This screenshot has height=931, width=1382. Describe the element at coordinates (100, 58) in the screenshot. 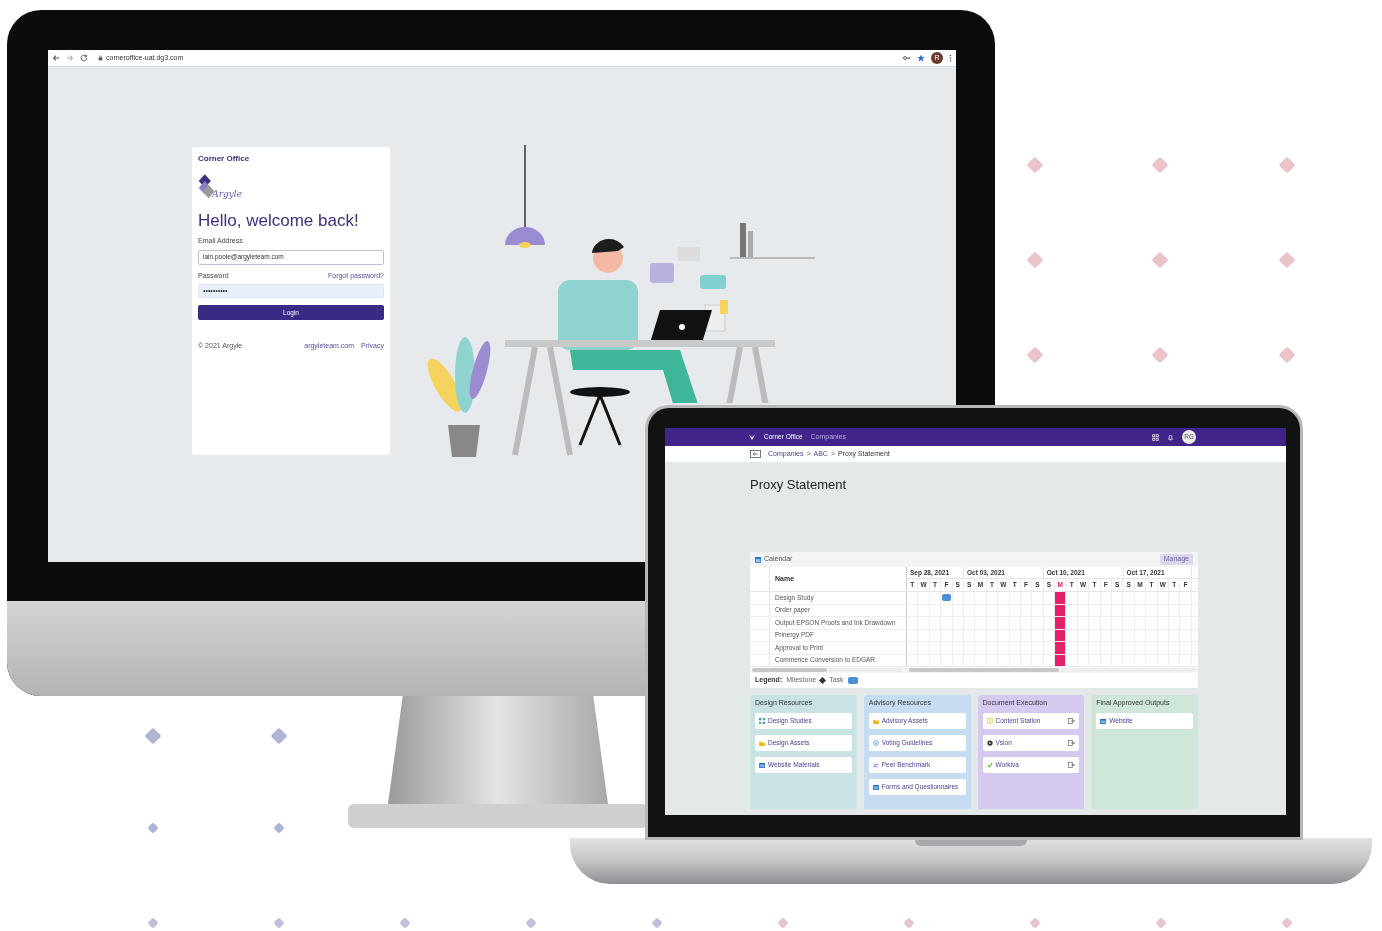

I see `lock-icon` at that location.